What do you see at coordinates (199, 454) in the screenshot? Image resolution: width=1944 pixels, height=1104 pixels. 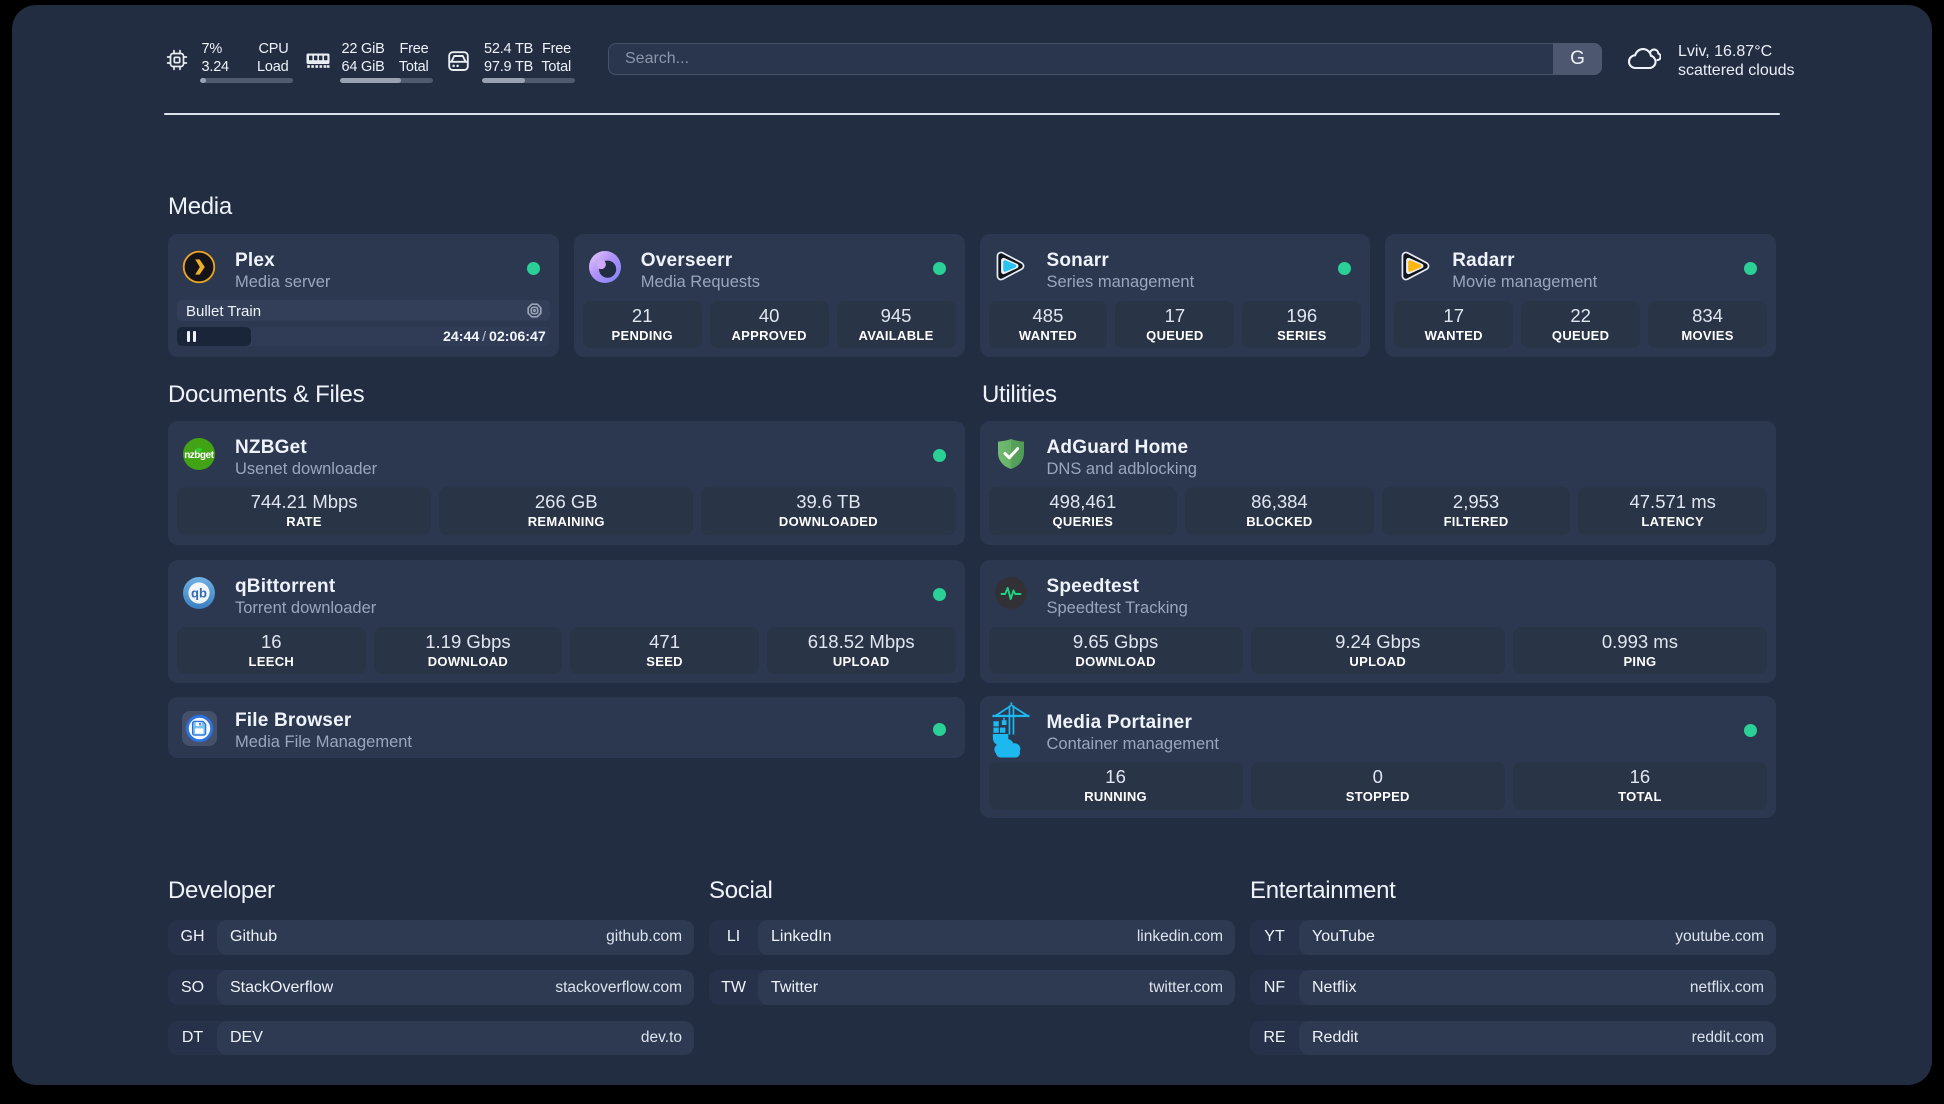 I see `svg-text: nzbget` at bounding box center [199, 454].